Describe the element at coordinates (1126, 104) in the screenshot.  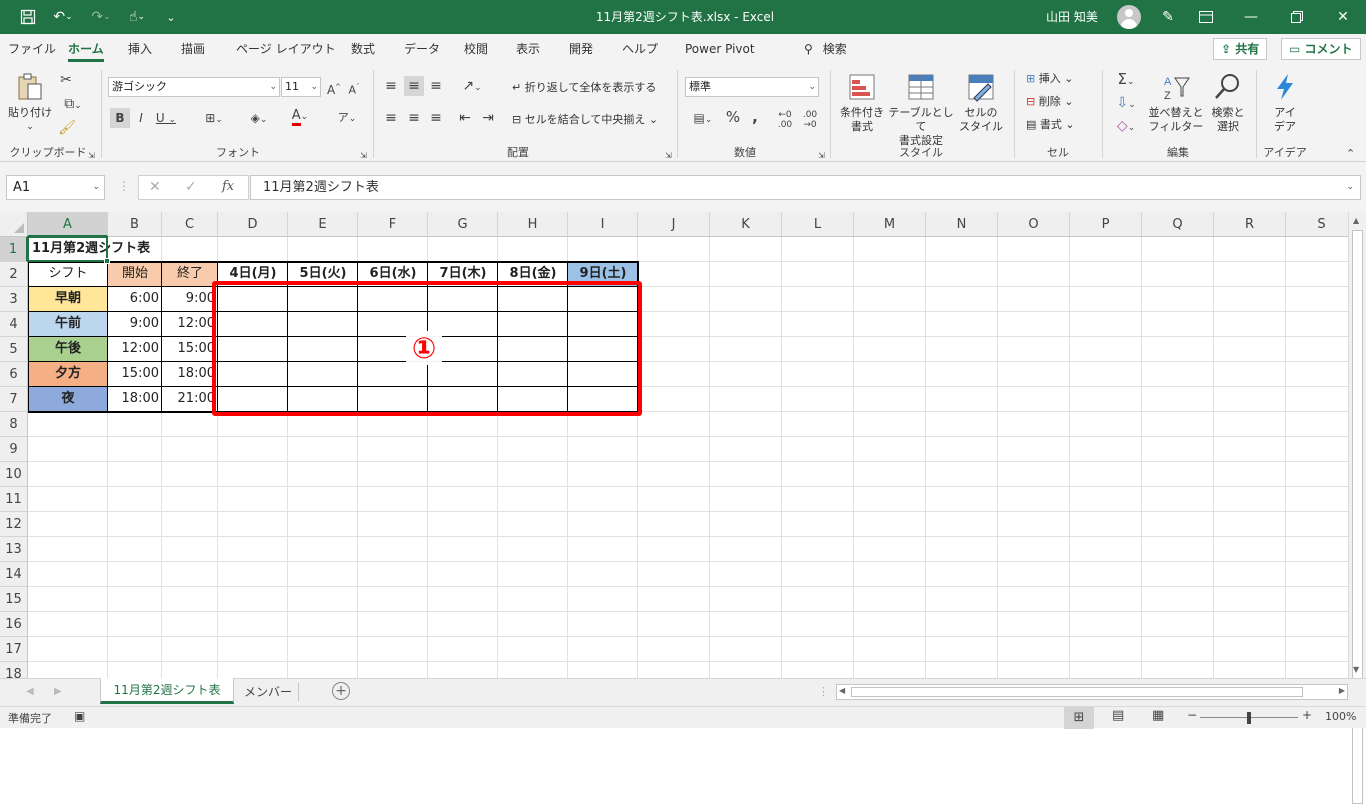
I see `fill-icon: ⇩⌄` at that location.